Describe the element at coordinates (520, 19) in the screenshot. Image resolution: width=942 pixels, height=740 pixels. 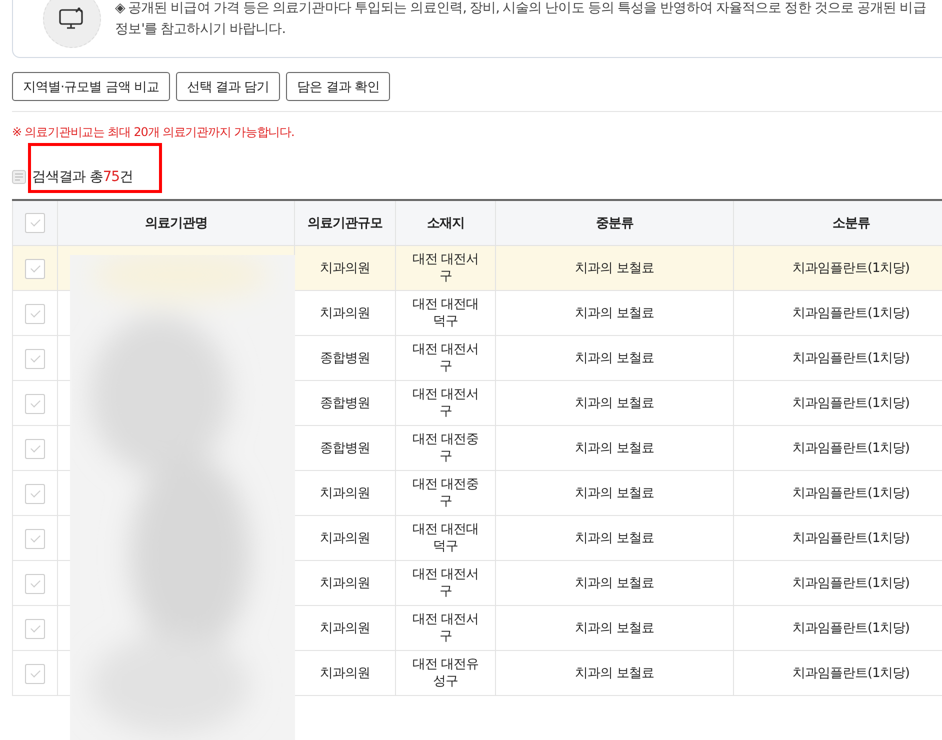
I see `notice-text: ◈ 공개된 비급여 가격 등은 의료기관마다 투입되는 의료인력, 장비, 시술의 난이도 등의 특성을 반영하여 자율적으로 정한 것으로 공개된 비급 정보'를 참고하시기 바랍니다.` at that location.